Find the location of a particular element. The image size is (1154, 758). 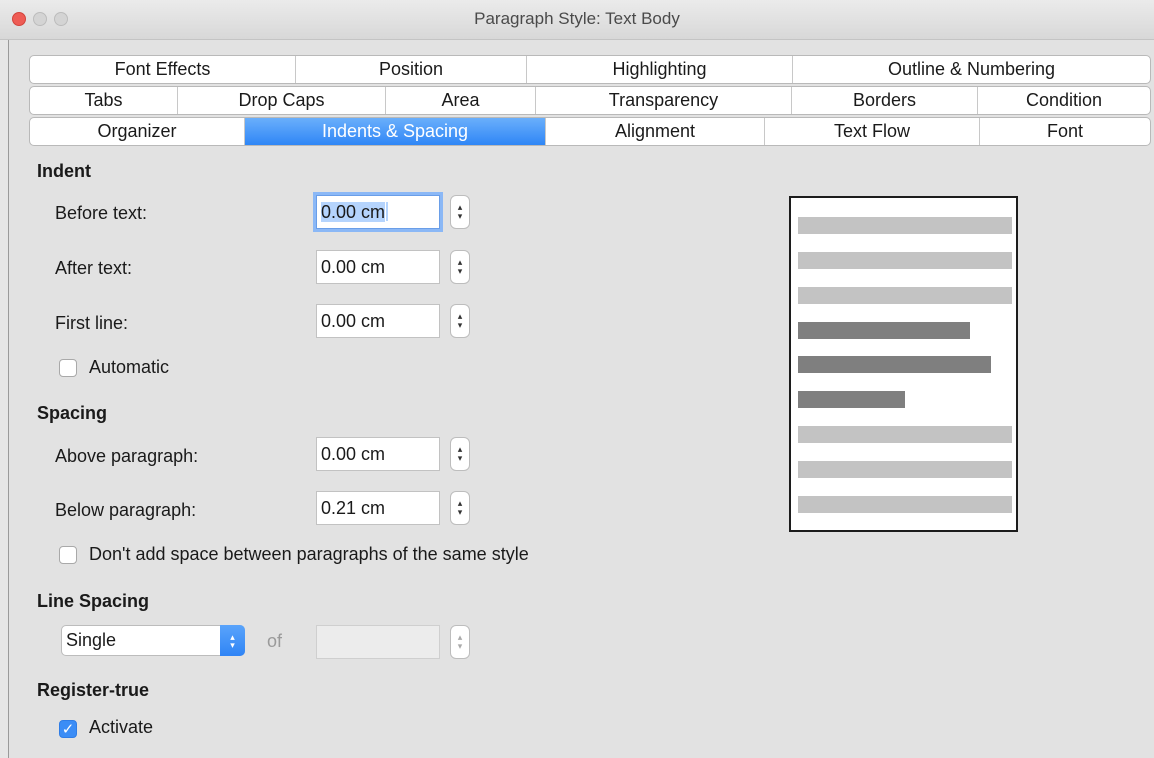

tab-indents-spacing: Indents & Spacing is located at coordinates (395, 131).